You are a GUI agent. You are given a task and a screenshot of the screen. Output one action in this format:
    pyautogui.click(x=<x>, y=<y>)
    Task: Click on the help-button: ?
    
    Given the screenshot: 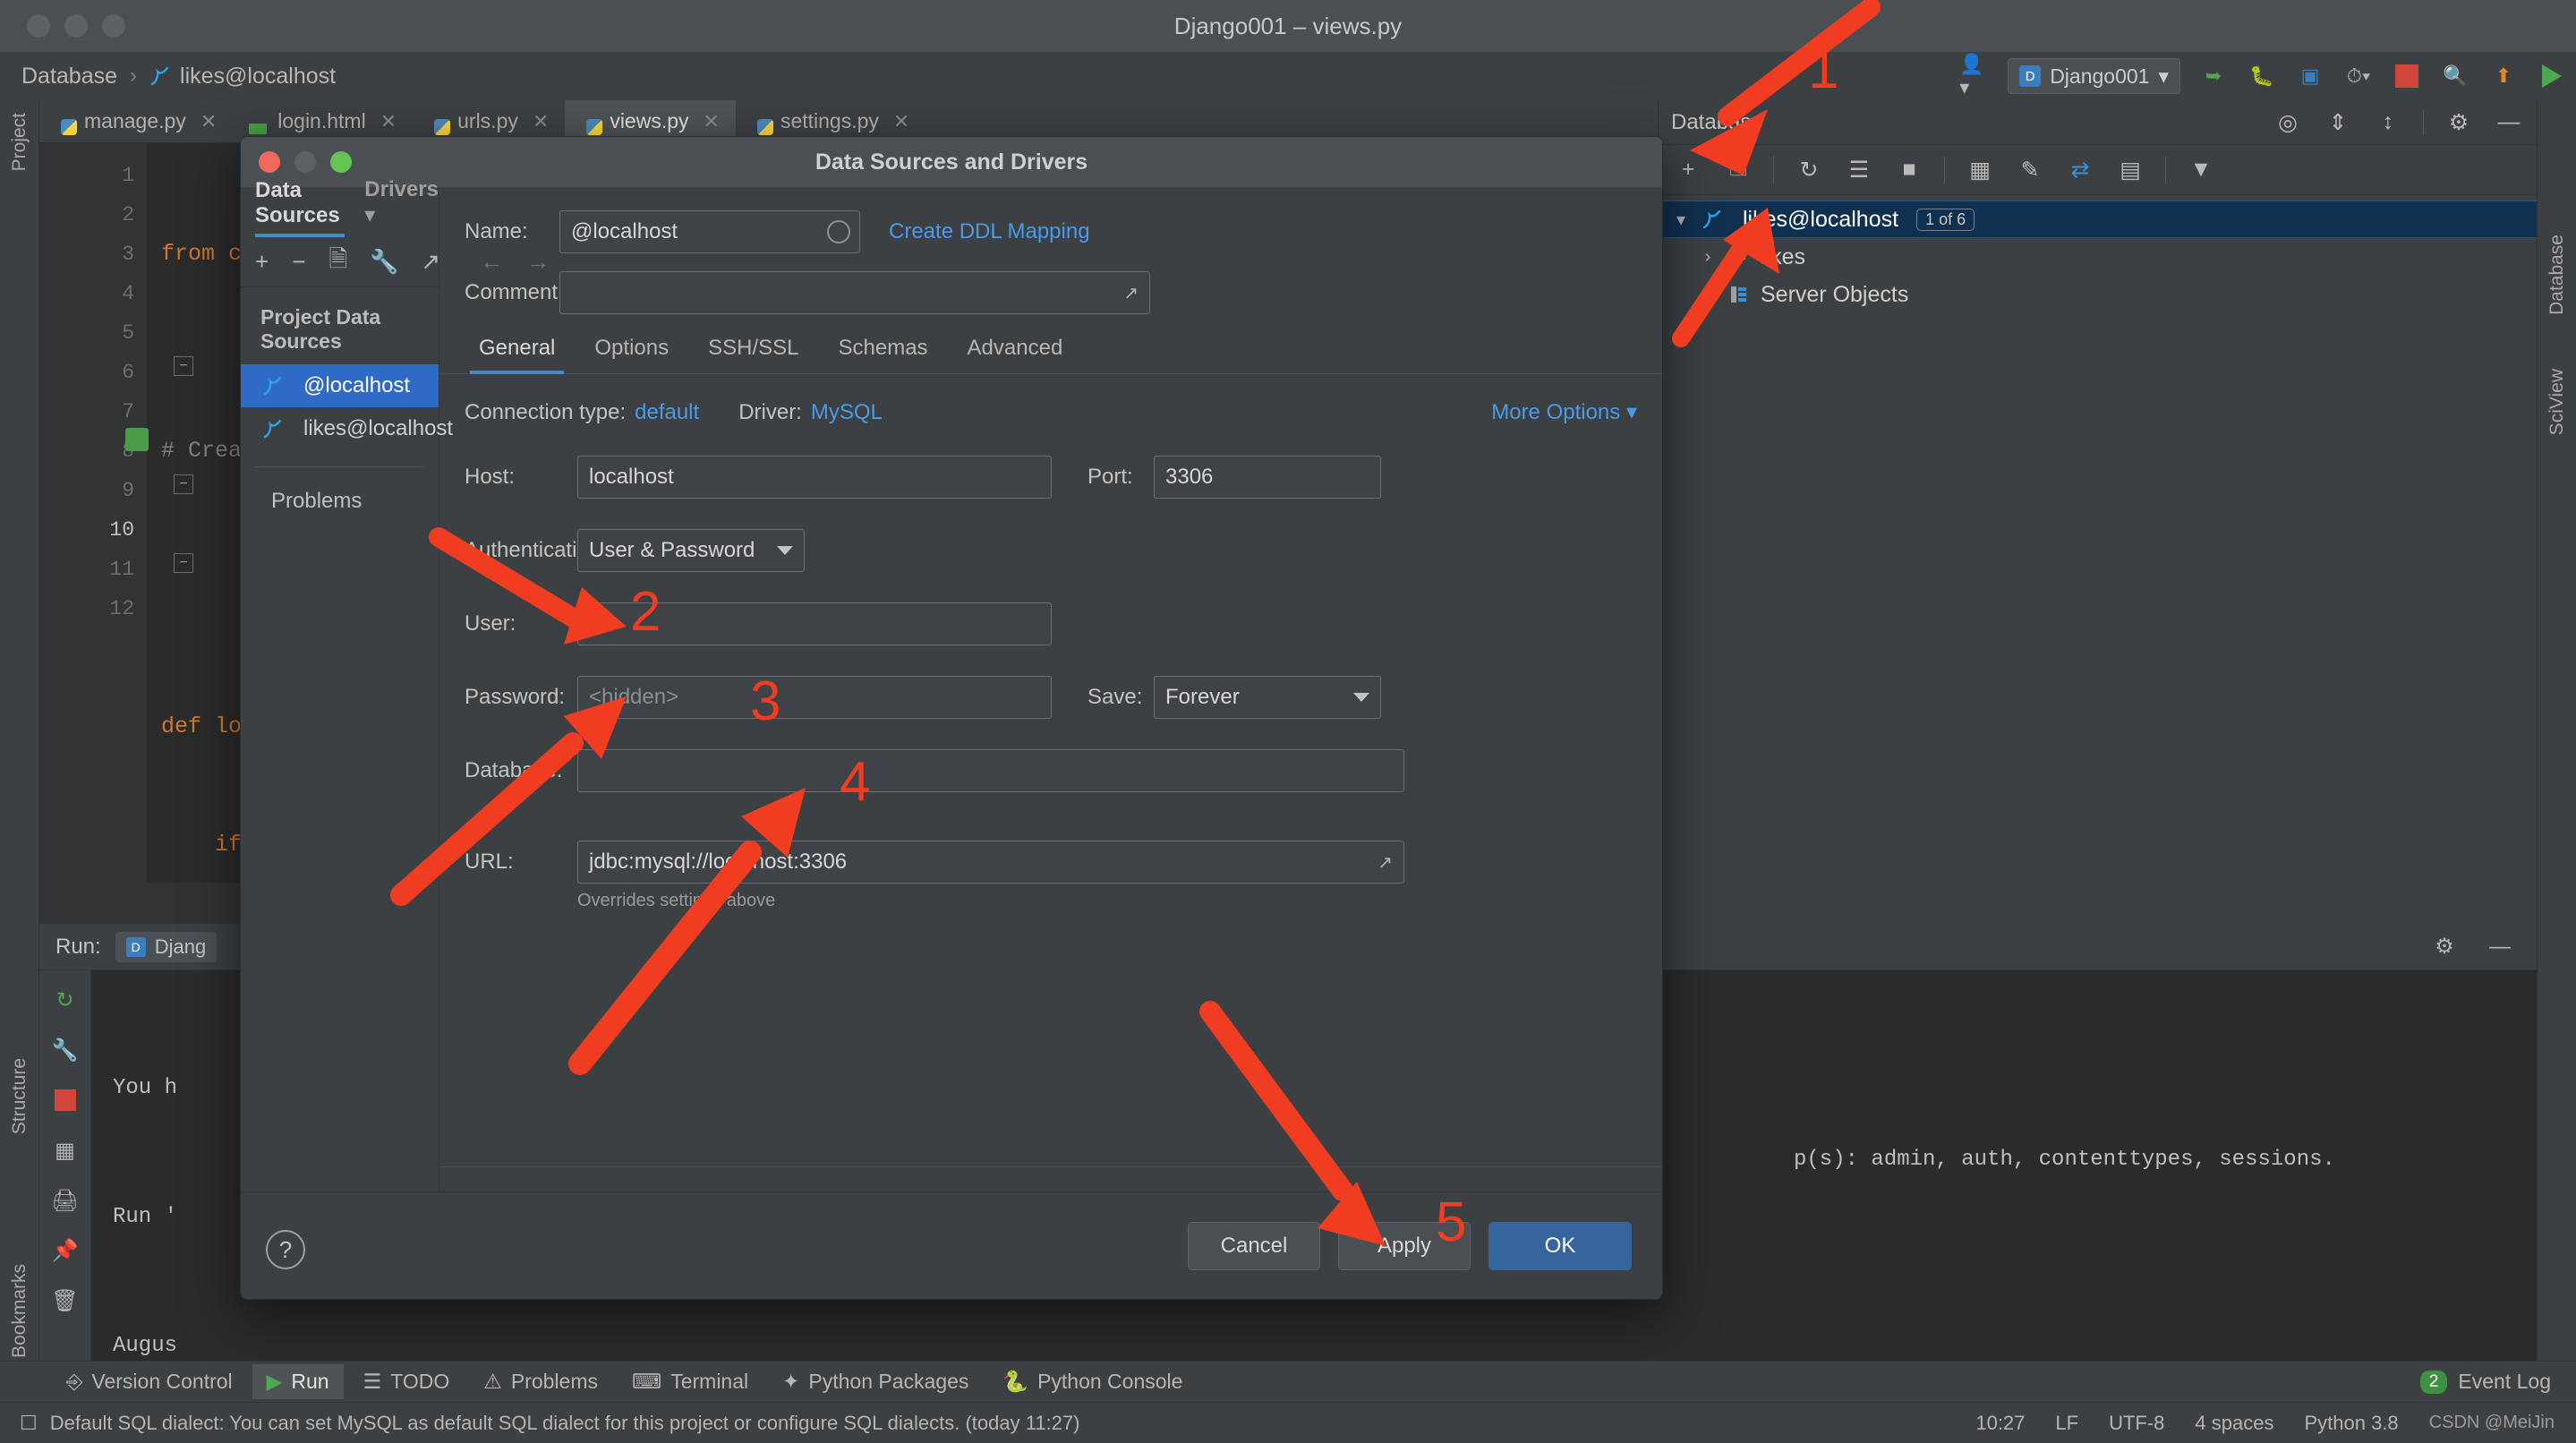 What is the action you would take?
    pyautogui.click(x=285, y=1249)
    